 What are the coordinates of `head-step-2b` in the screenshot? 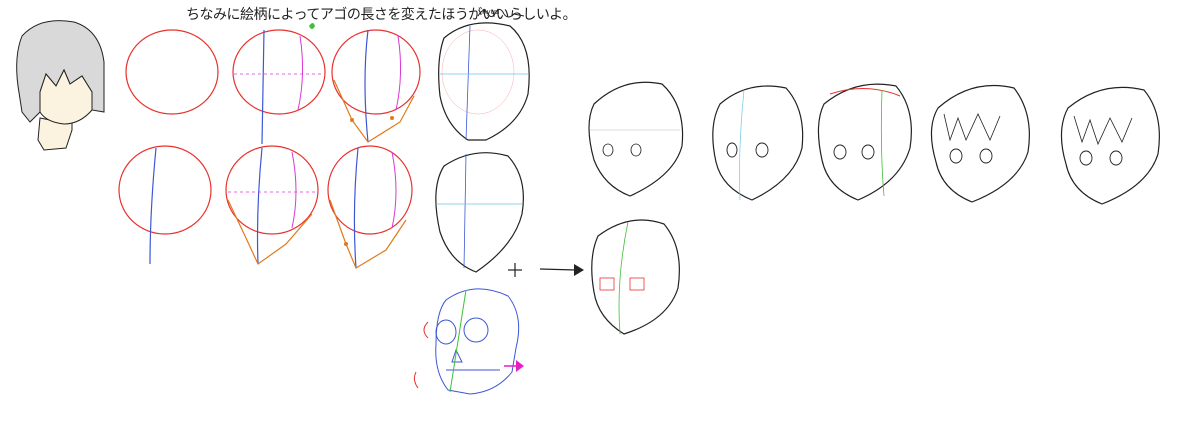 It's located at (272, 205).